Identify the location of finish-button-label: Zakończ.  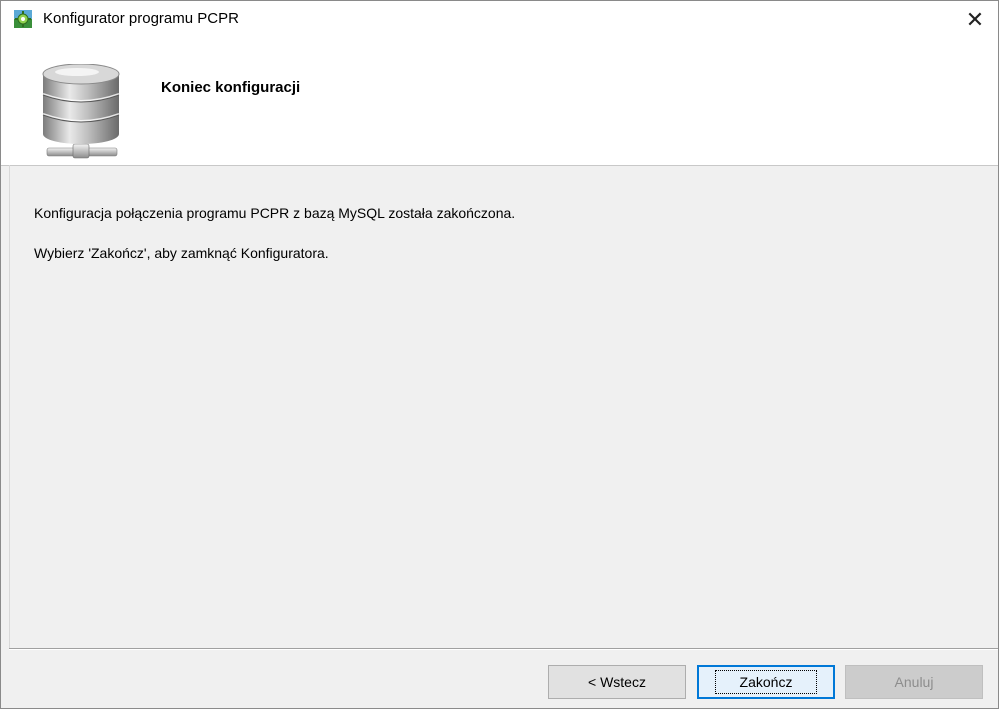
(766, 682).